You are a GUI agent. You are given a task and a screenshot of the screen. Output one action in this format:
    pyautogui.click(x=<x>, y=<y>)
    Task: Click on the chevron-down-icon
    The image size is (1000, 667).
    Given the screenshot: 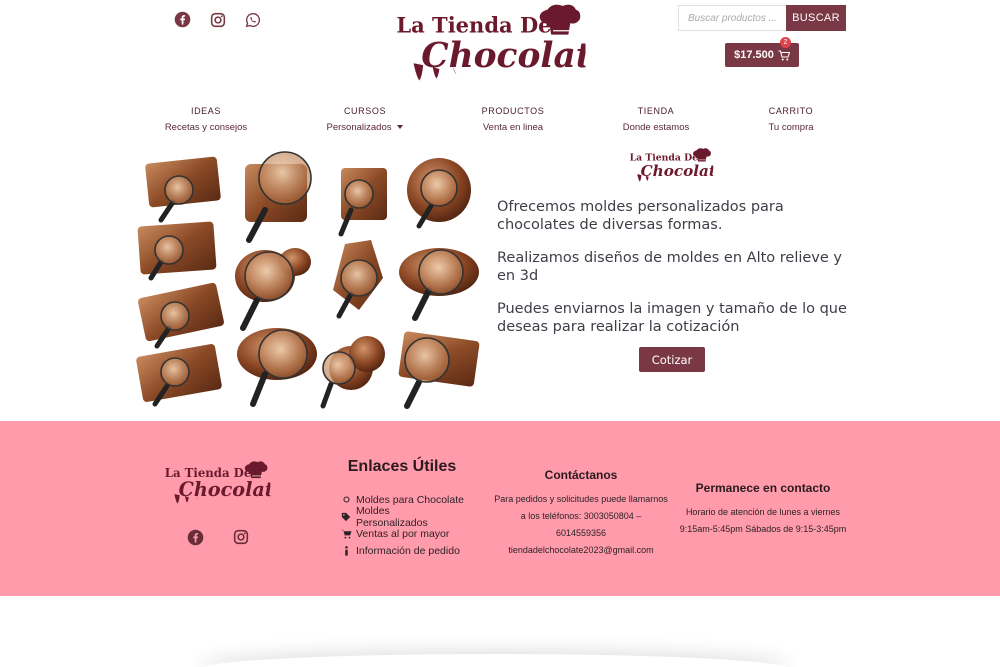 What is the action you would take?
    pyautogui.click(x=400, y=127)
    